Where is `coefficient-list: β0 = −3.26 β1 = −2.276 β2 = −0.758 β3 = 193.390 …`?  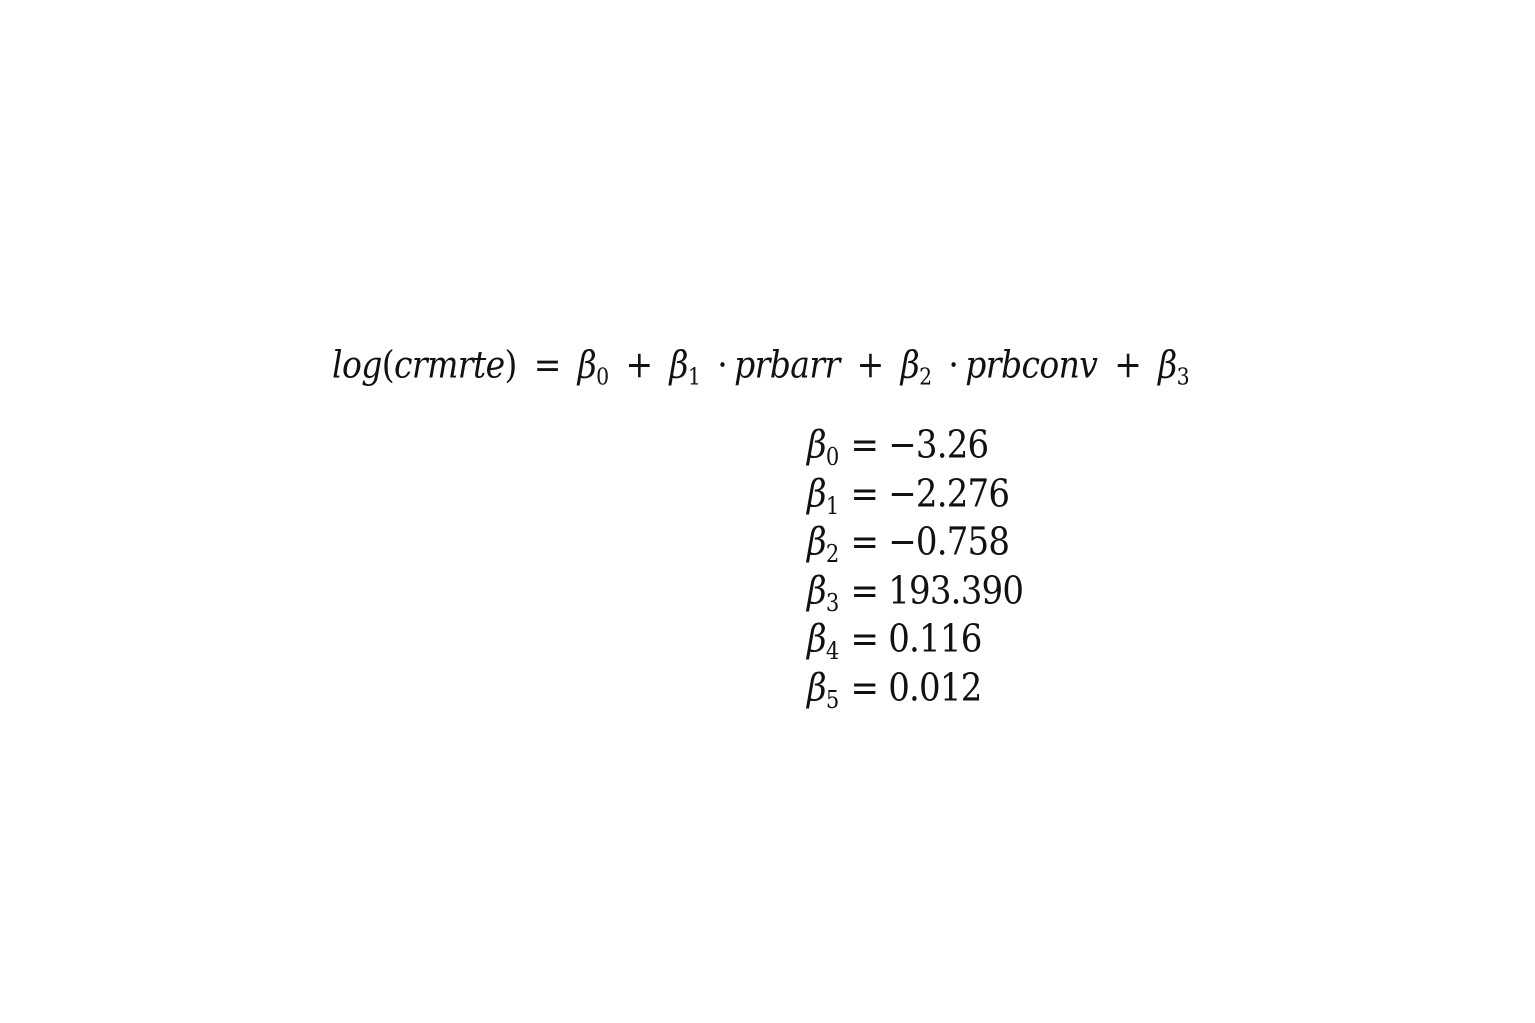 coefficient-list: β0 = −3.26 β1 = −2.276 β2 = −0.758 β3 = 193.390 … is located at coordinates (917, 566).